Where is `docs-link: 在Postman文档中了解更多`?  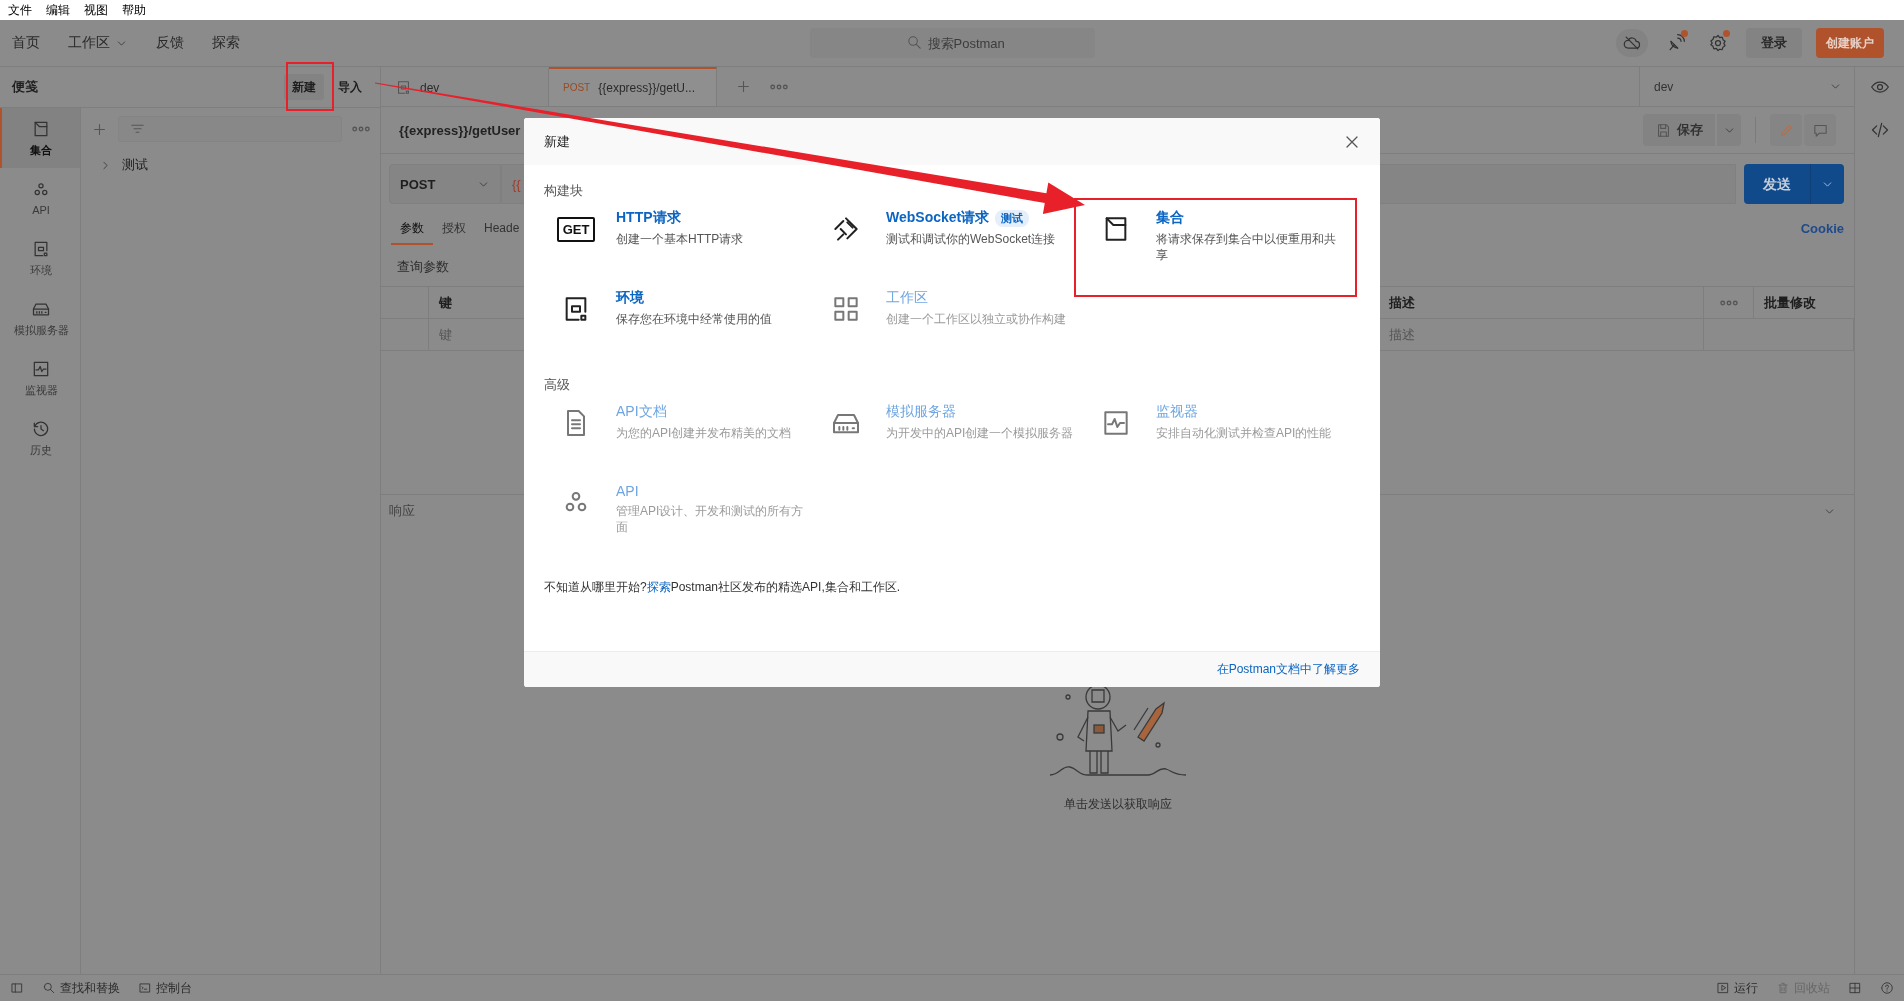
docs-link: 在Postman文档中了解更多 is located at coordinates (1288, 669).